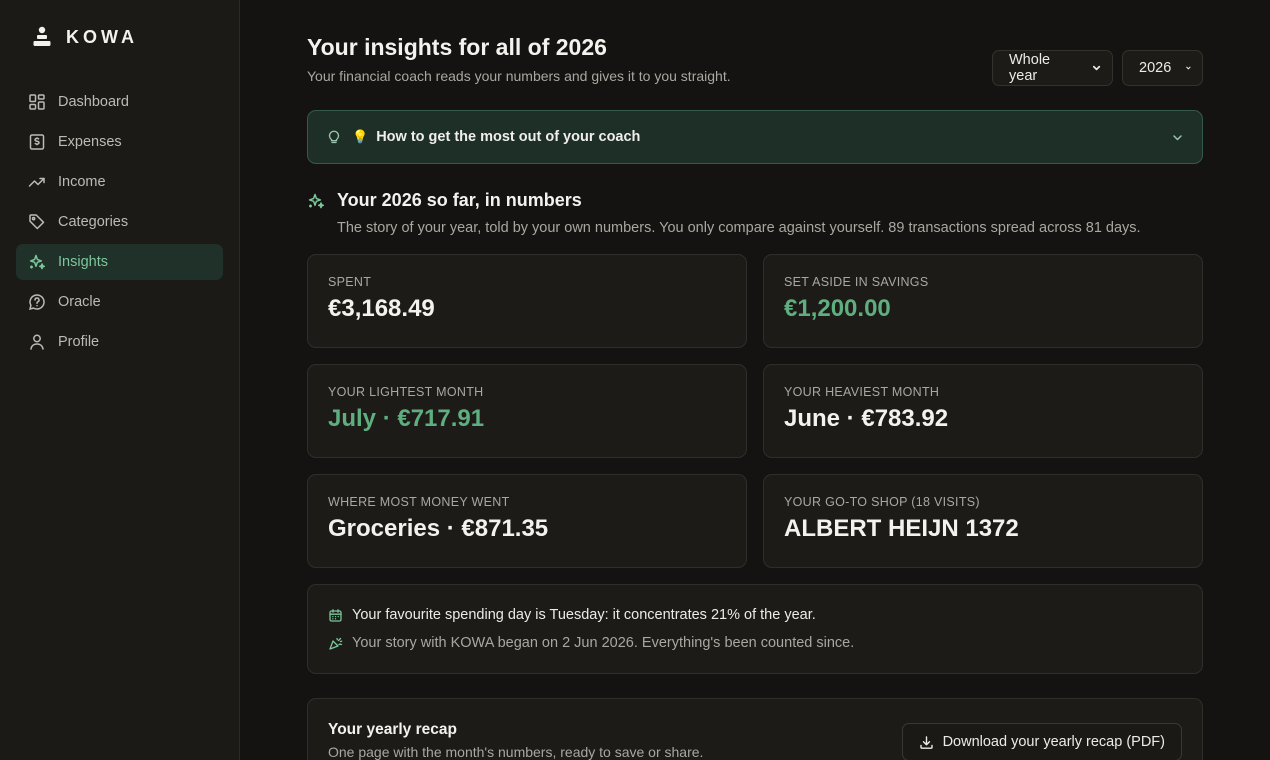 The width and height of the screenshot is (1270, 760). I want to click on stat-label: Your go-to shop (18 visits), so click(882, 502).